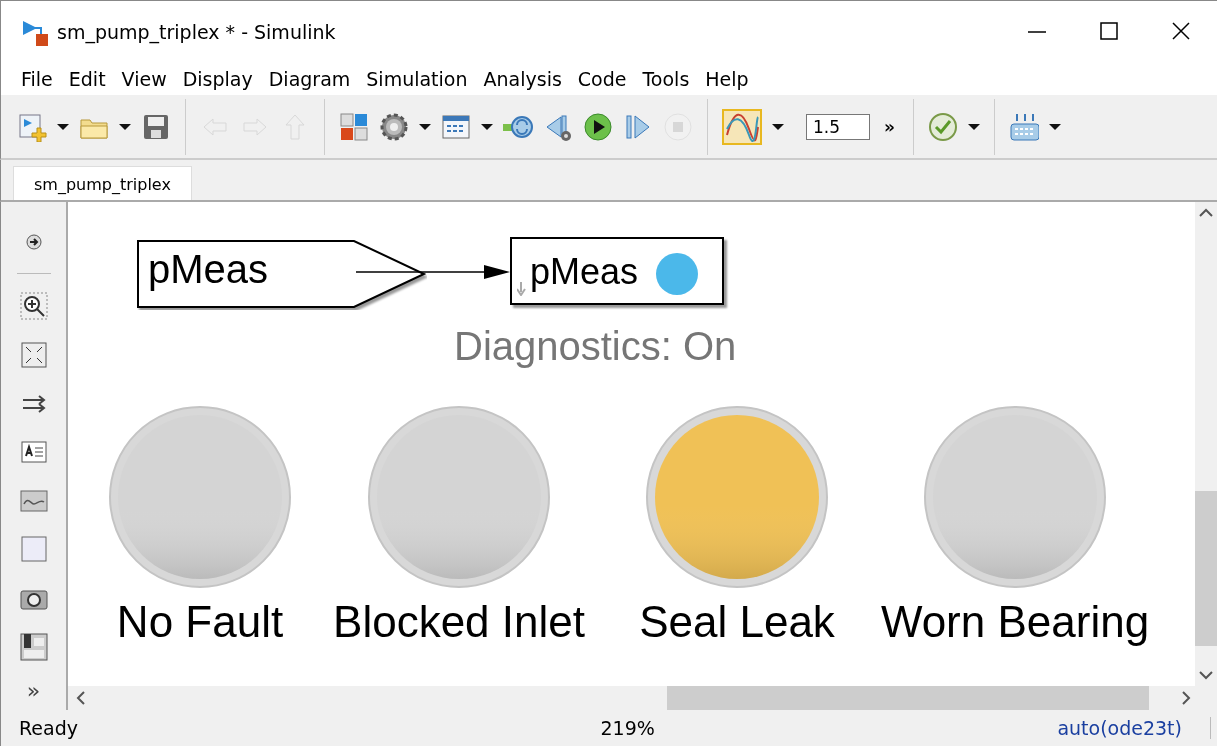 The image size is (1217, 746). What do you see at coordinates (48, 728) in the screenshot?
I see `status-text: Ready` at bounding box center [48, 728].